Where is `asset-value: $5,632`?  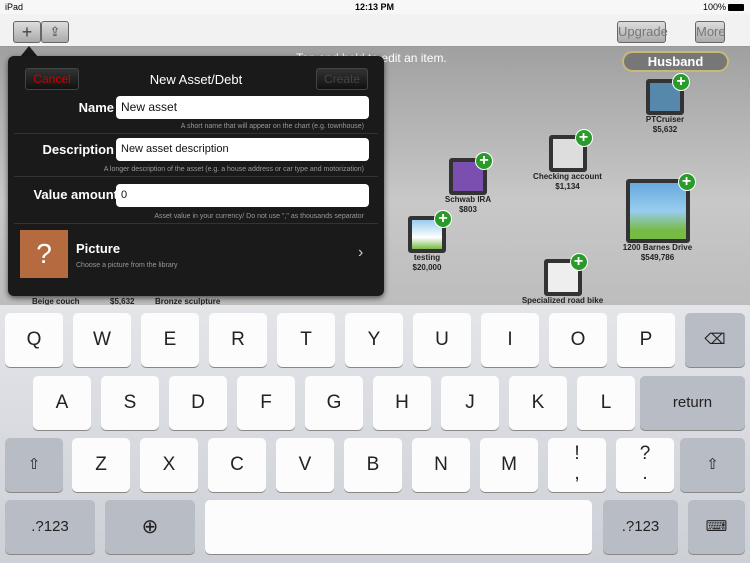 asset-value: $5,632 is located at coordinates (665, 129).